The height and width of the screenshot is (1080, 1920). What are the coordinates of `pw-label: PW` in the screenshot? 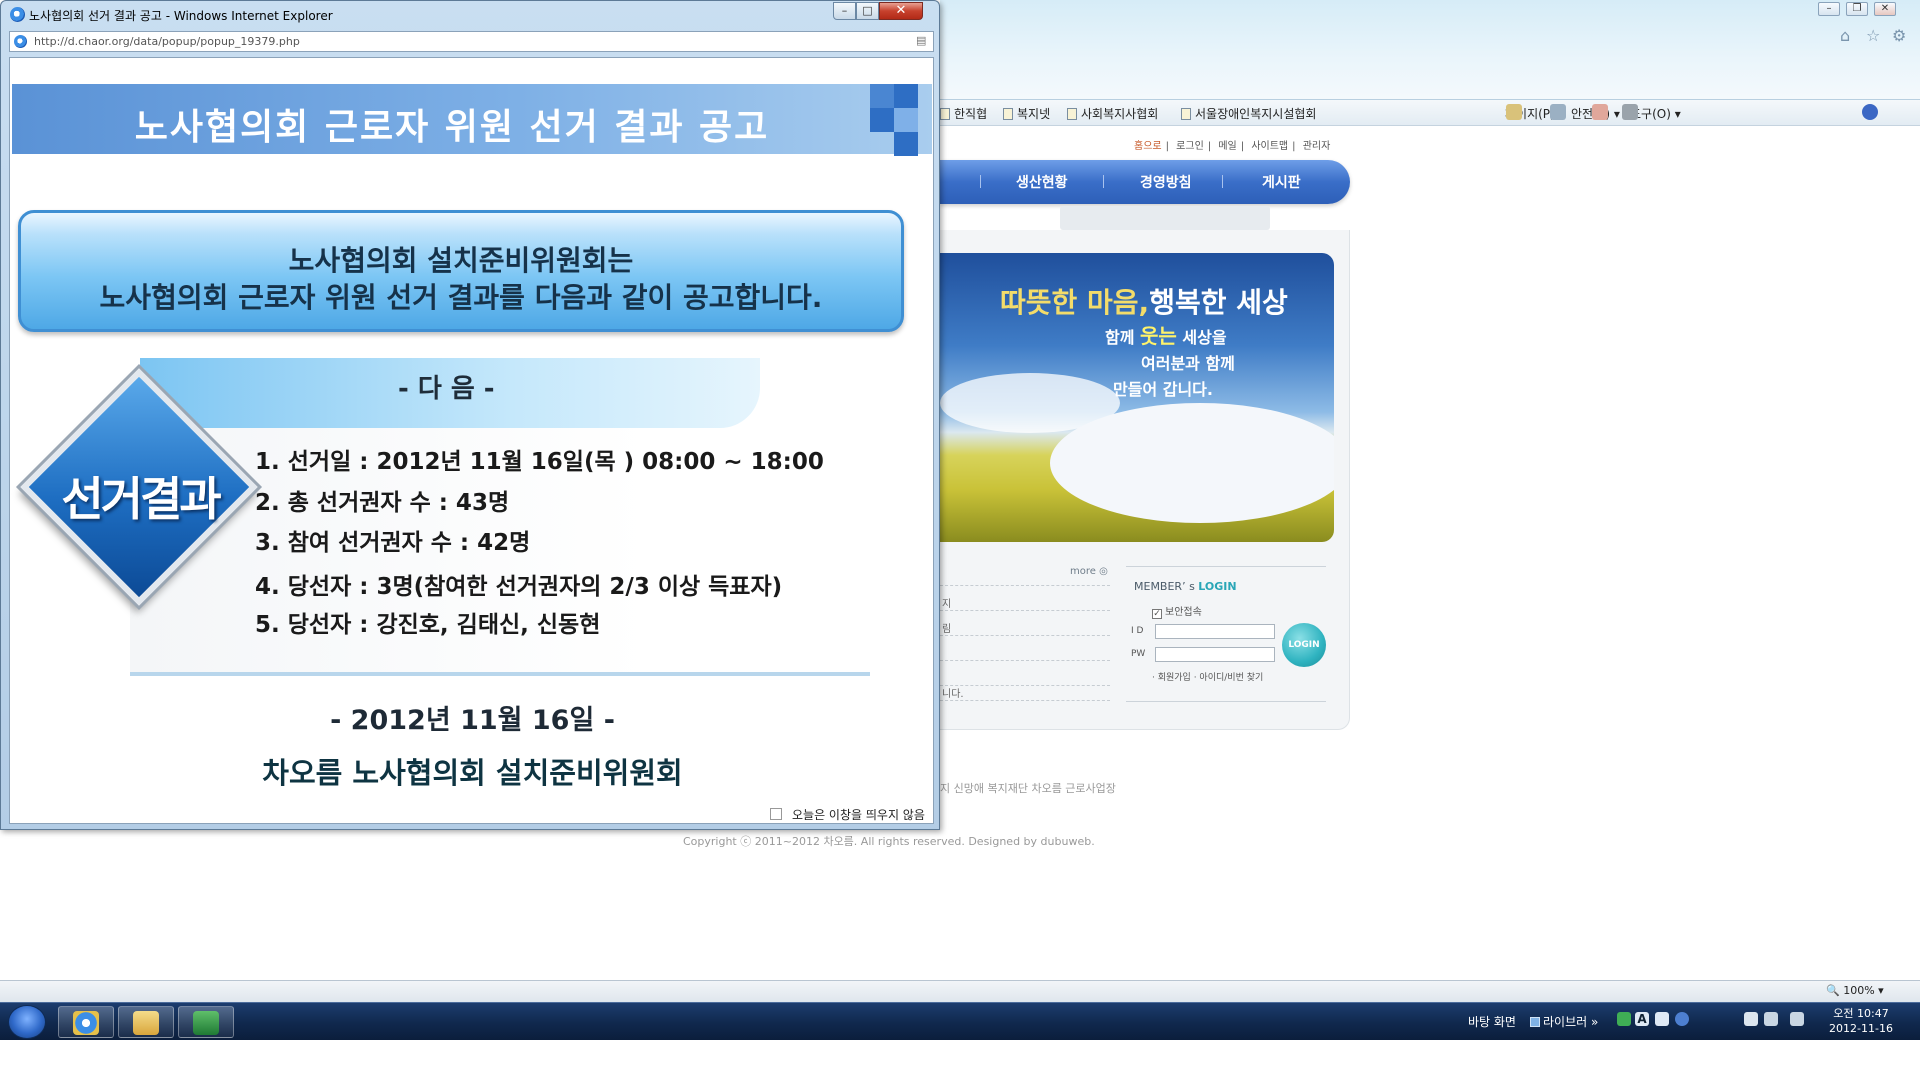 It's located at (1138, 654).